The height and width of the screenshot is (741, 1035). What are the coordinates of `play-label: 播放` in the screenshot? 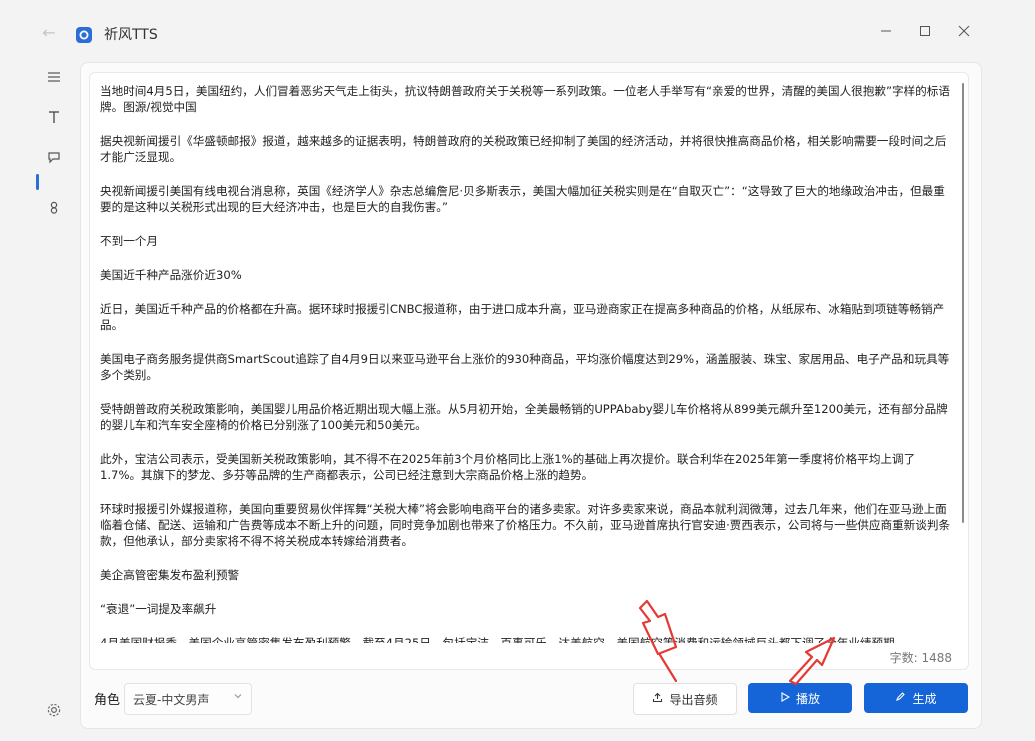 It's located at (807, 698).